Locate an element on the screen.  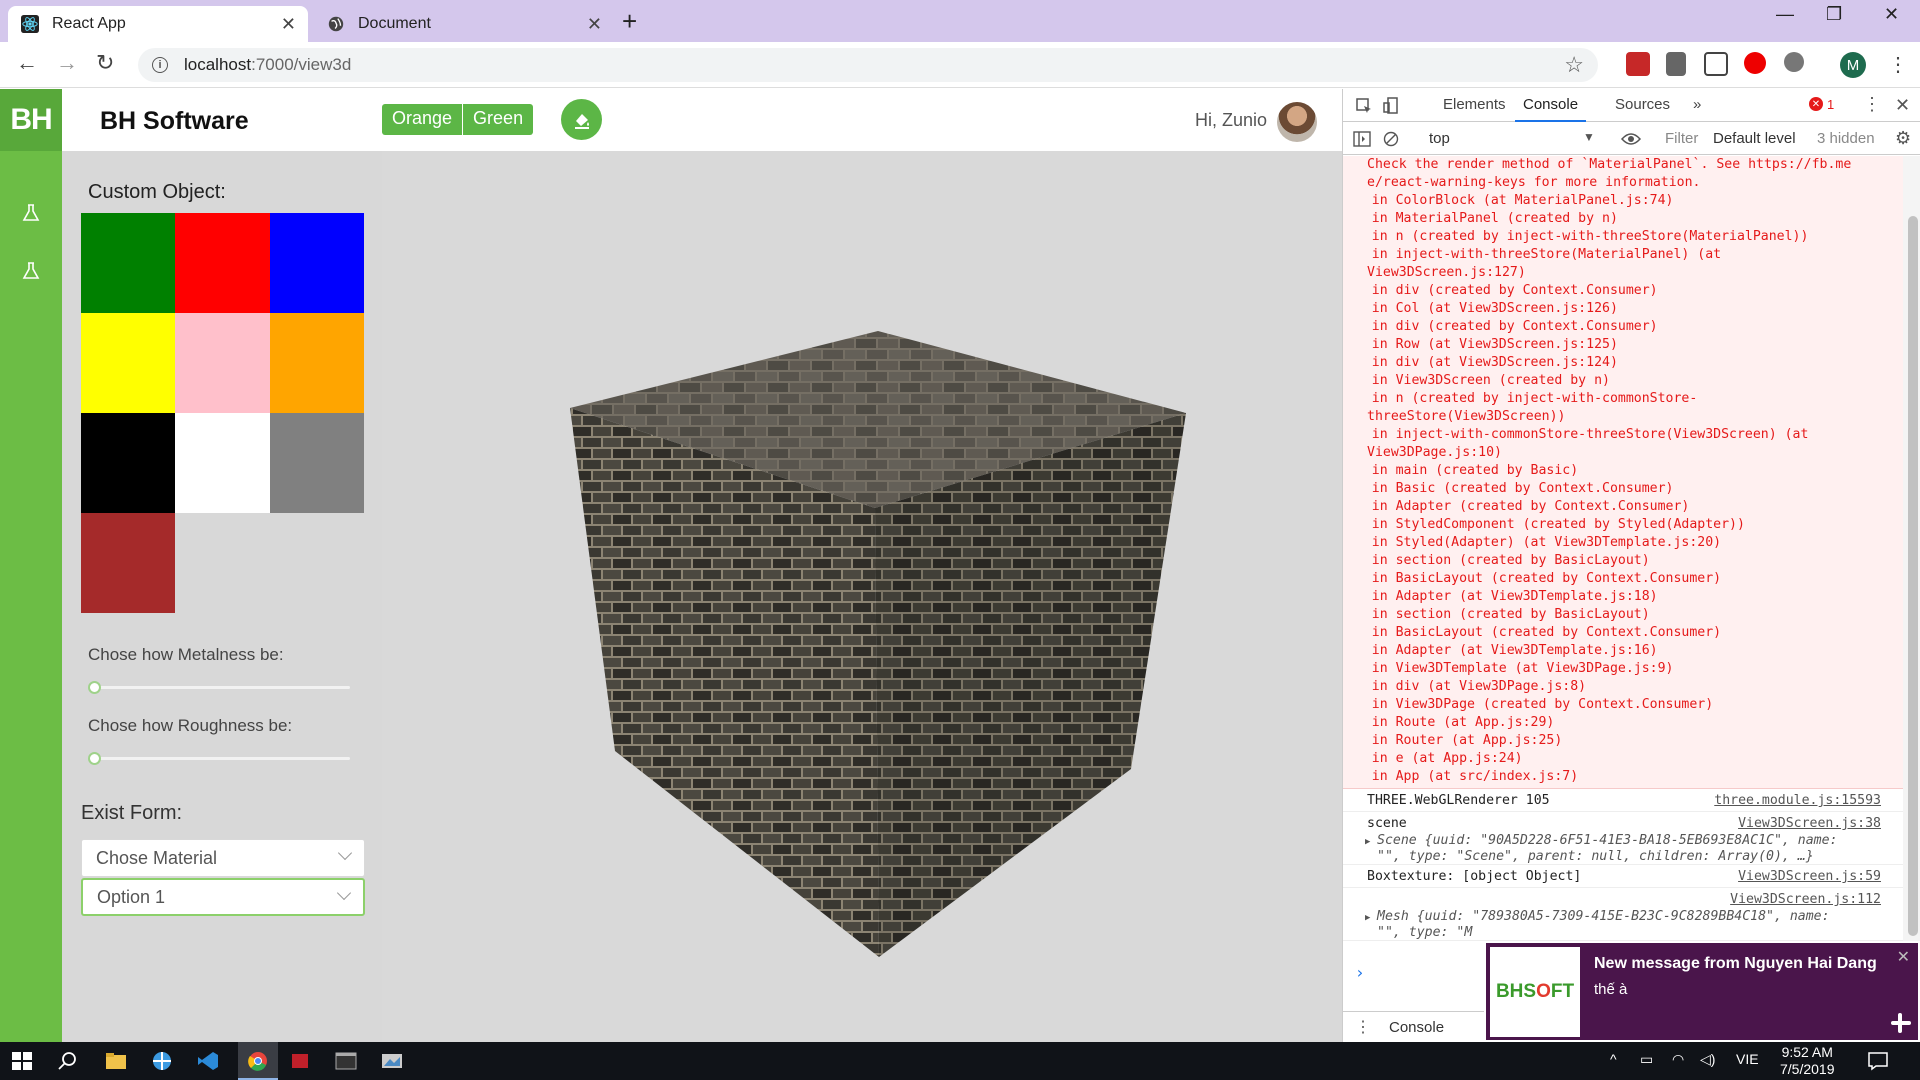
close-devtools-icon: ✕ is located at coordinates (1902, 105).